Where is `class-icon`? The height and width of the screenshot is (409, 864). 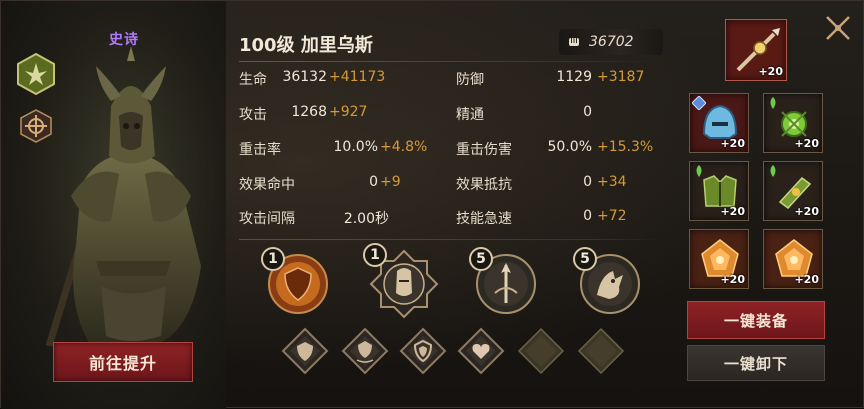 class-icon is located at coordinates (36, 126).